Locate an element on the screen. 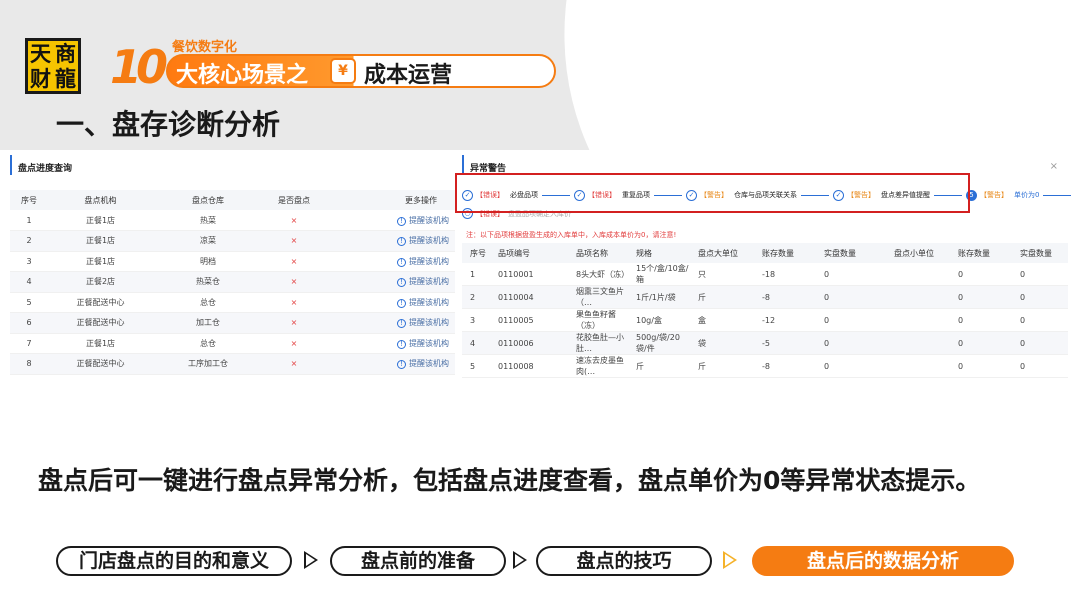 This screenshot has height=608, width=1080. cell-code: 0110004 is located at coordinates (529, 297).